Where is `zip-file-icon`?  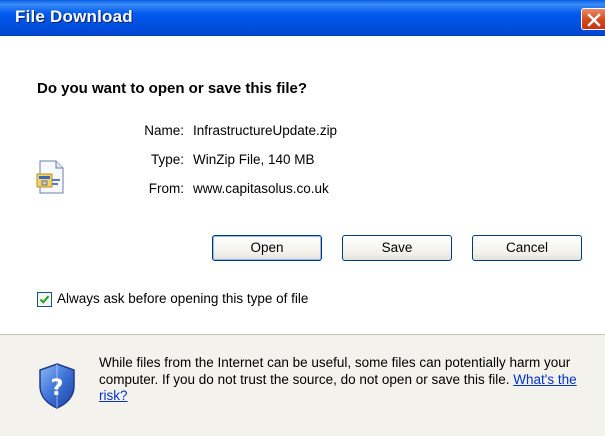 zip-file-icon is located at coordinates (50, 177).